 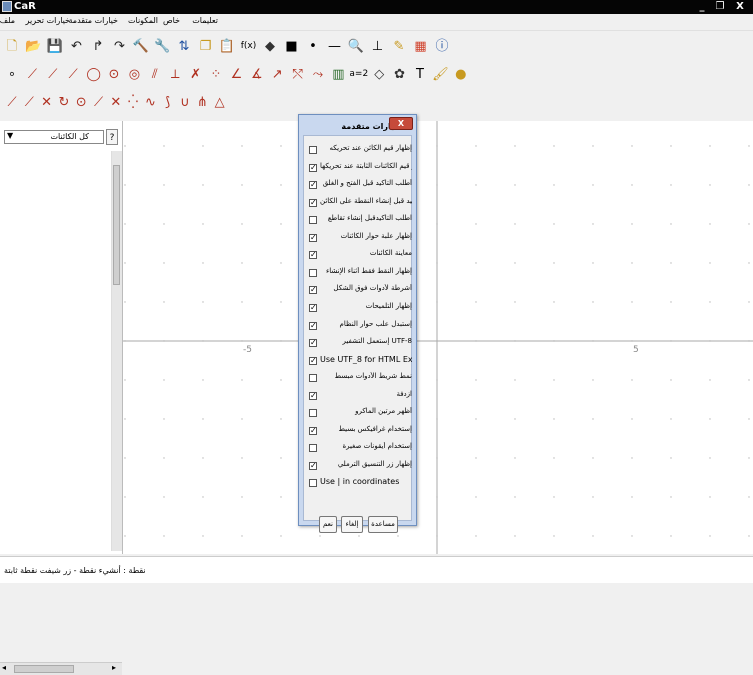 I want to click on line-tool-icon: ⟋, so click(x=73, y=74).